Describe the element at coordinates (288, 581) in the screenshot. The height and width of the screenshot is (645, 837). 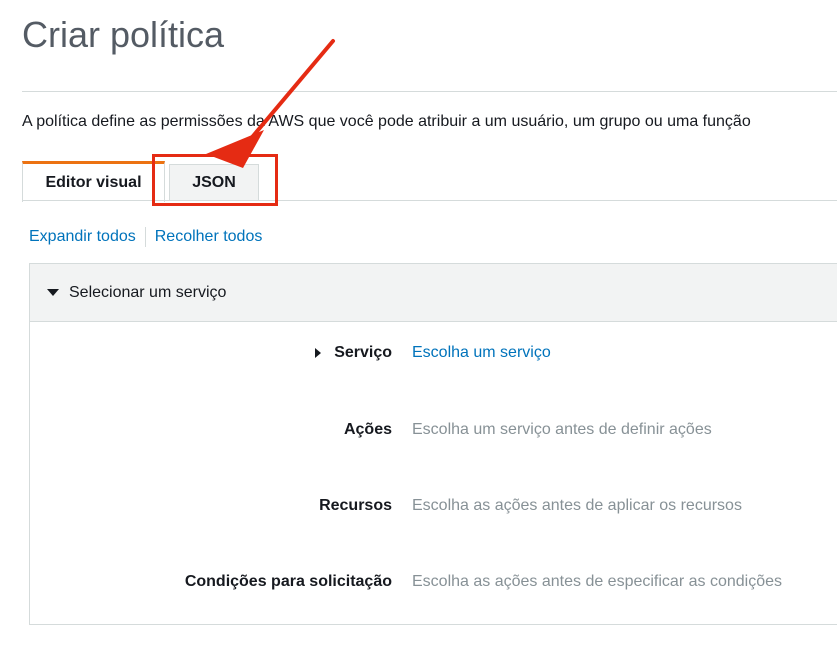
I see `conditions-label: Condições para solicitação` at that location.